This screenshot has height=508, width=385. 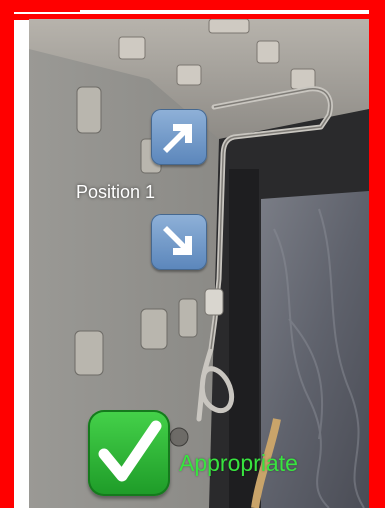 What do you see at coordinates (238, 463) in the screenshot?
I see `verdict-label: Appropriate` at bounding box center [238, 463].